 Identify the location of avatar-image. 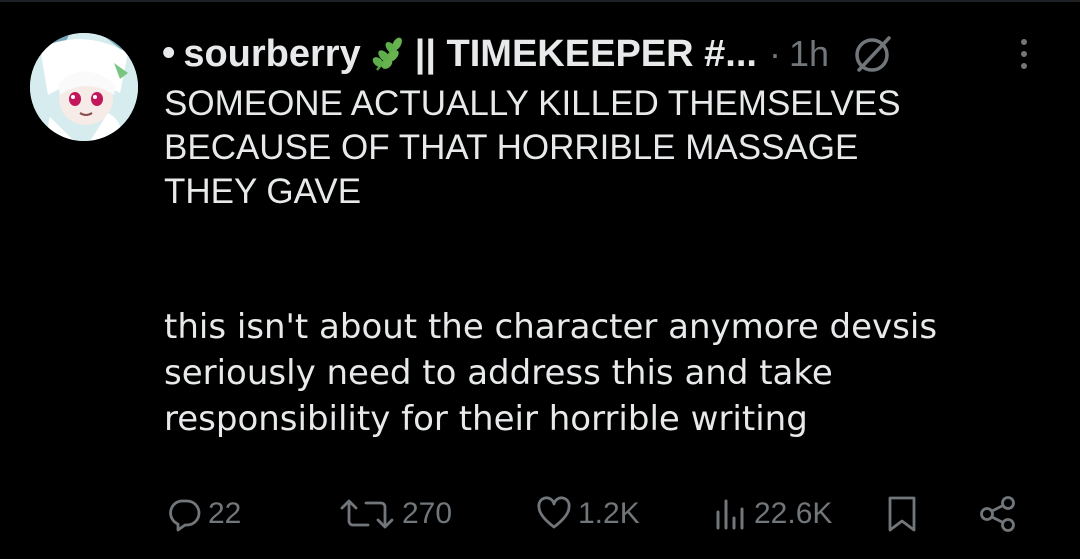
(84, 87).